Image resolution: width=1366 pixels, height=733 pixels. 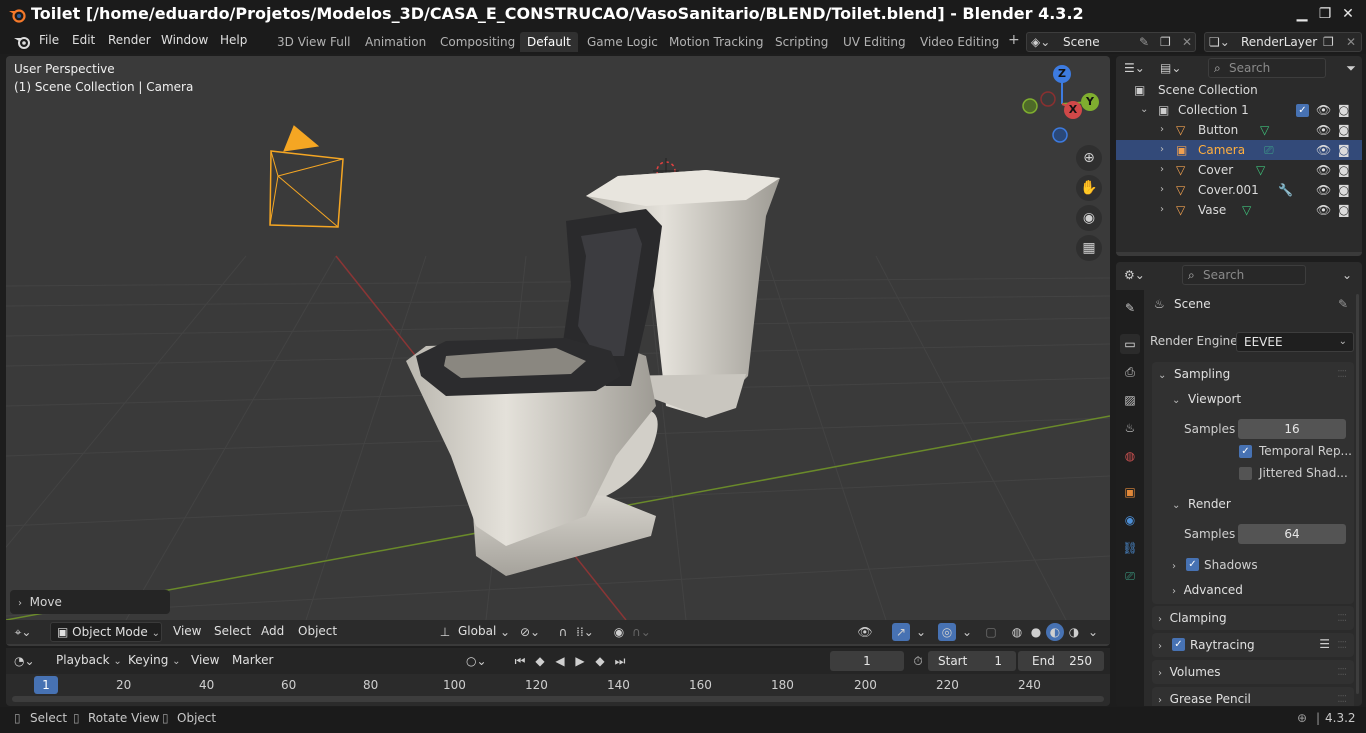 What do you see at coordinates (1239, 170) in the screenshot?
I see `outliner-item-cover: › ▽ Cover ▽ 👁 ◙` at bounding box center [1239, 170].